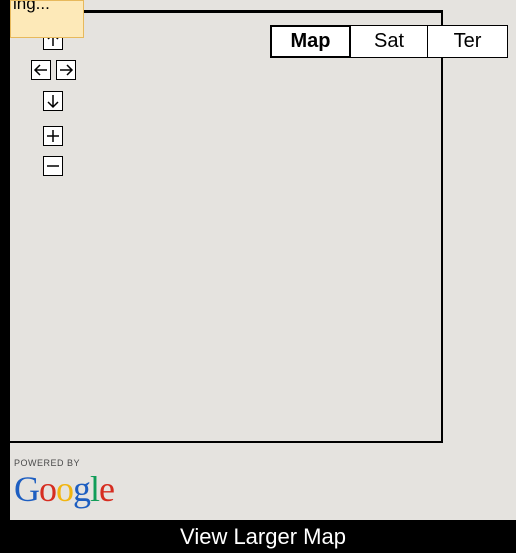  I want to click on view-larger-map-link: View Larger Map, so click(263, 536).